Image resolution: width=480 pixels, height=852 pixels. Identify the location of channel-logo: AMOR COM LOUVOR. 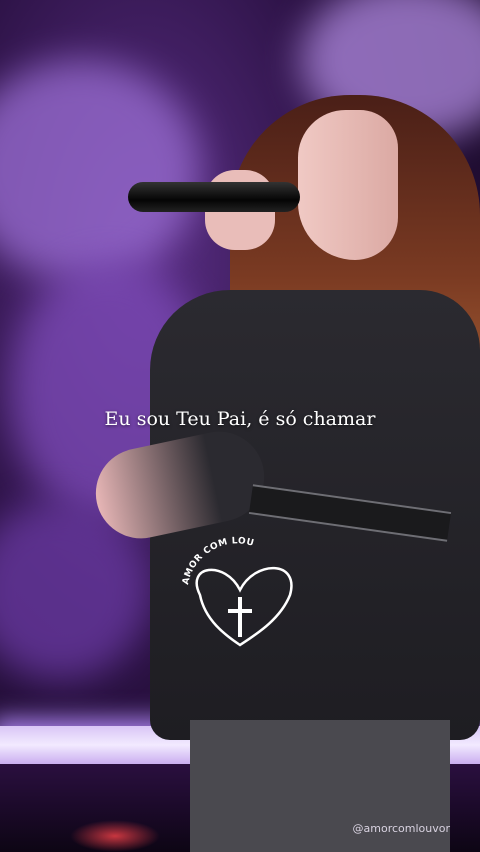
(240, 589).